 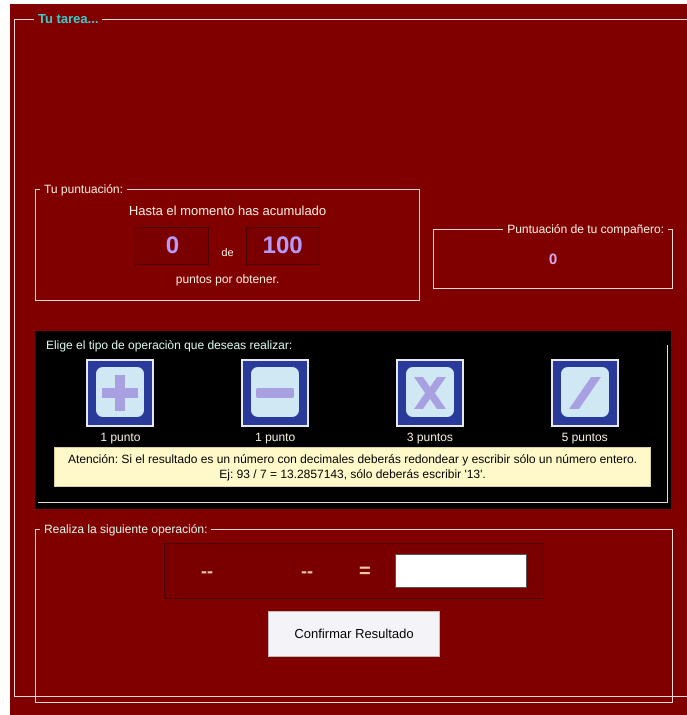 I want to click on answer-field, so click(x=461, y=571).